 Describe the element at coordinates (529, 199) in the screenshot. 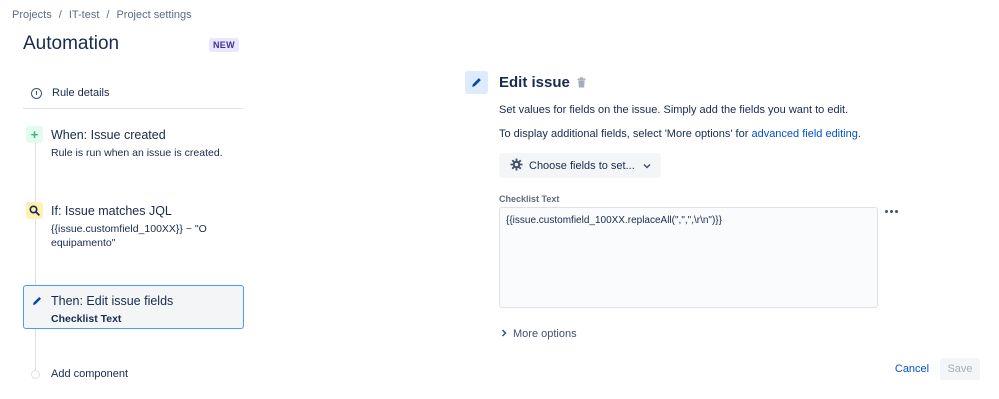

I see `checklist-text-label: Checklist Text` at that location.